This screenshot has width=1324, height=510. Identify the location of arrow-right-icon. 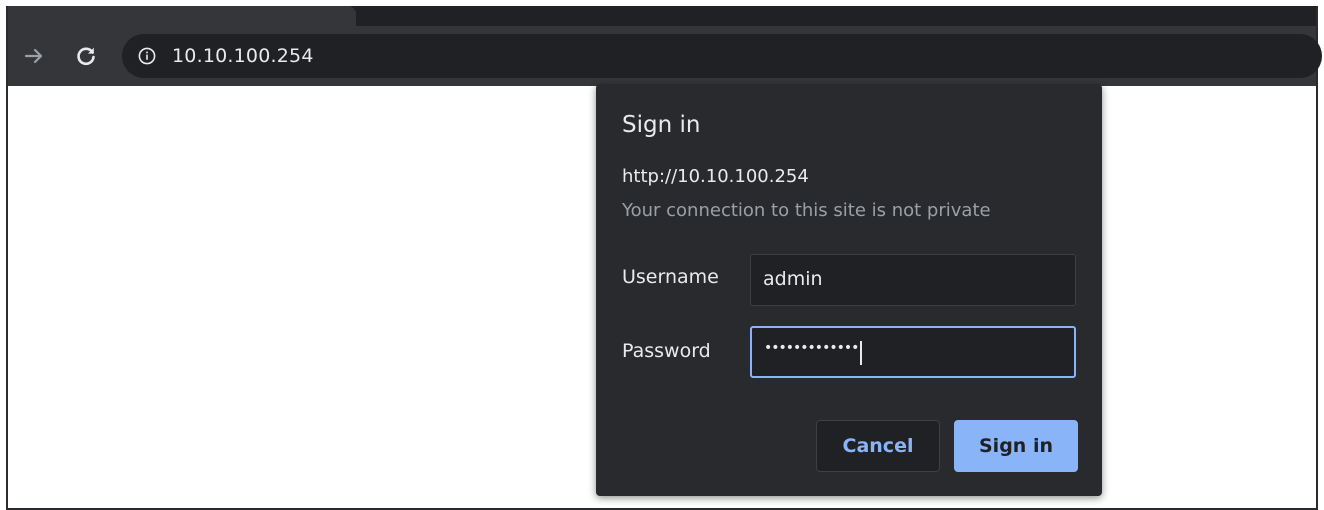
(33, 56).